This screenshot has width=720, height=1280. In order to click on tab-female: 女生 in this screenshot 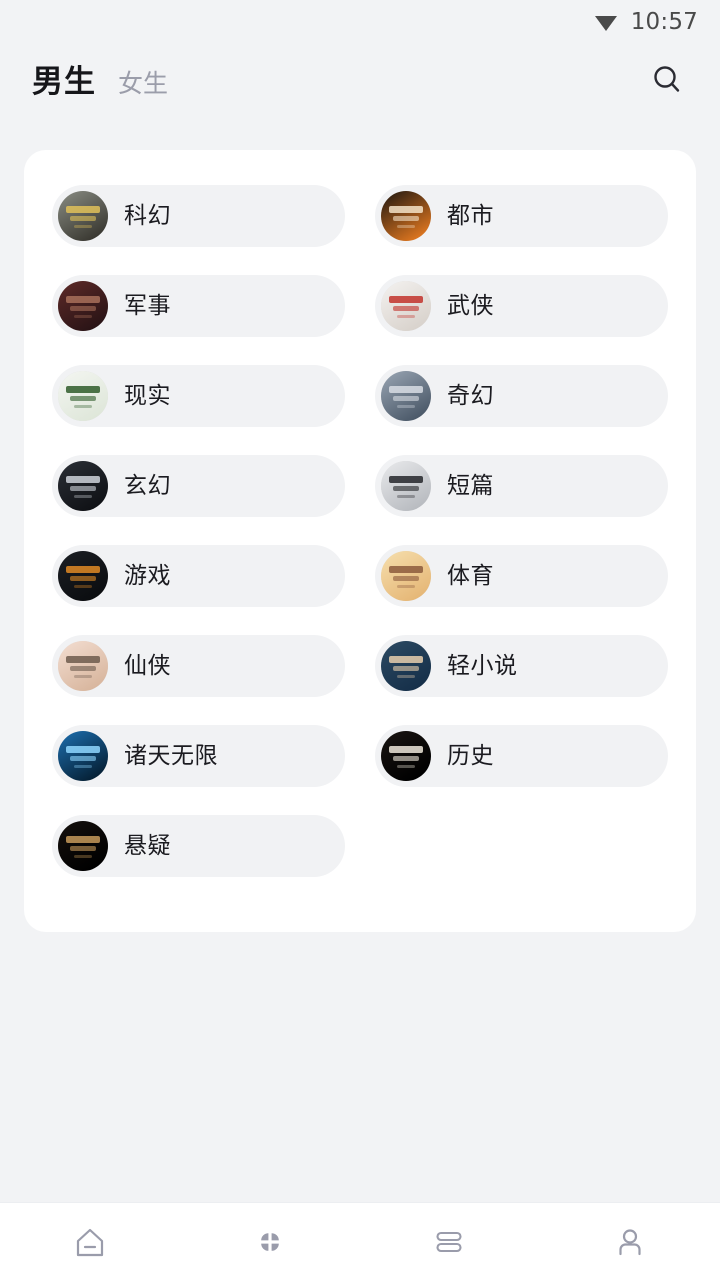, I will do `click(143, 83)`.